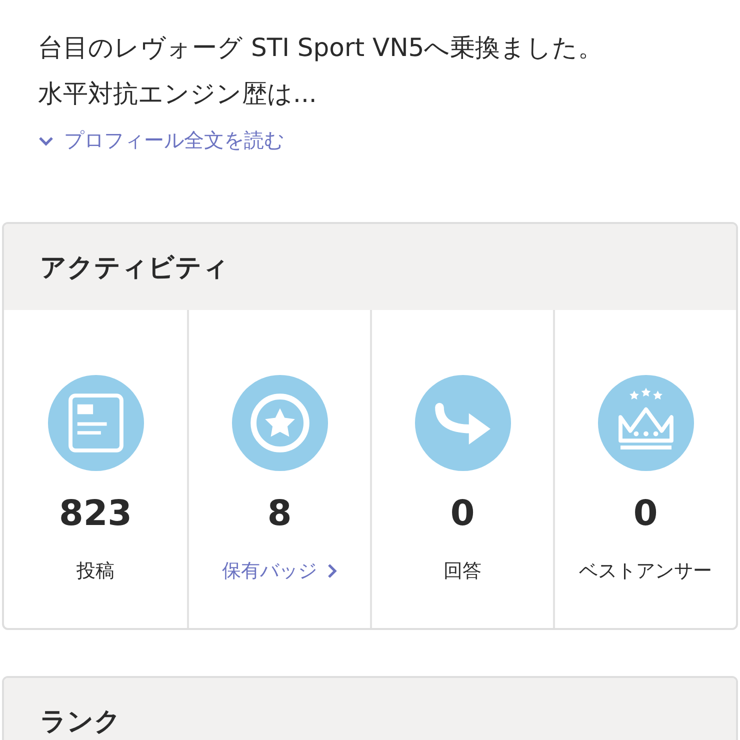  I want to click on stat-label: 回答, so click(463, 571).